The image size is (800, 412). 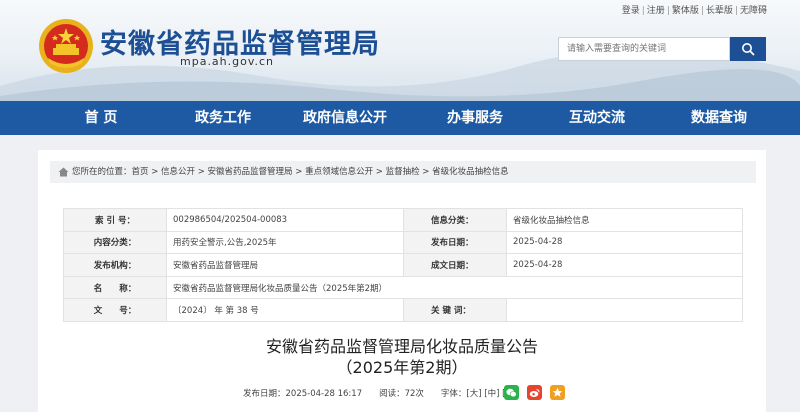 I want to click on publish-date-value: 2025-04-28, so click(x=624, y=242).